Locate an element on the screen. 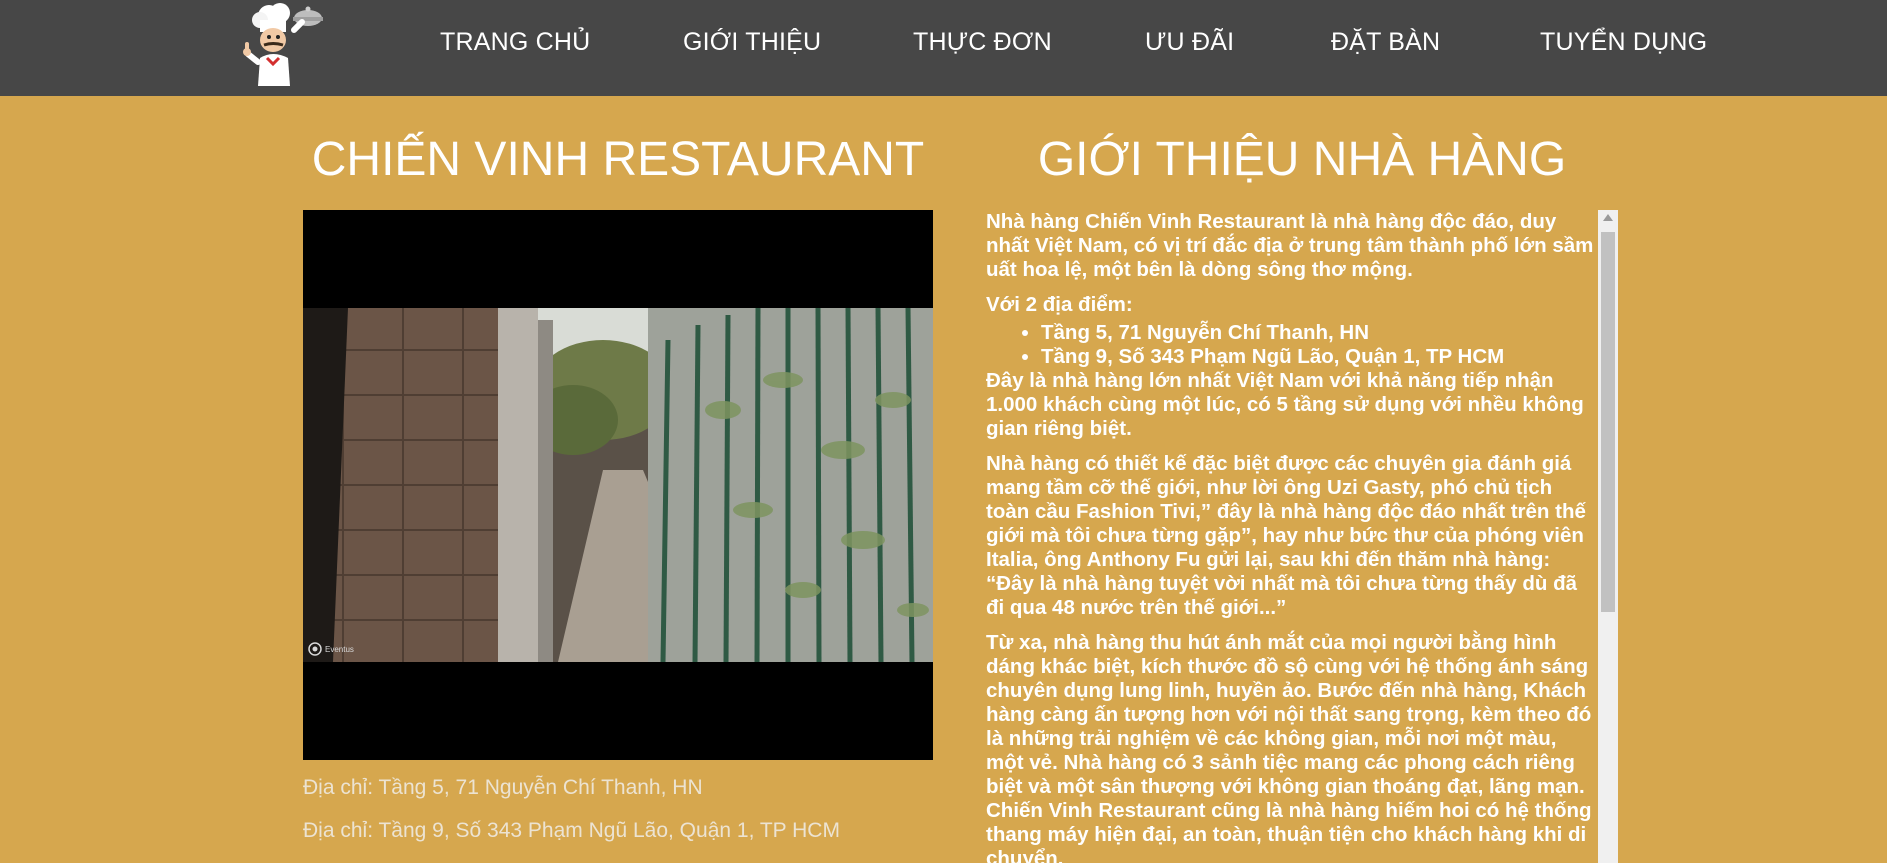 The width and height of the screenshot is (1887, 863). intro-paragraph: Với 2 địa điểm: is located at coordinates (1059, 304).